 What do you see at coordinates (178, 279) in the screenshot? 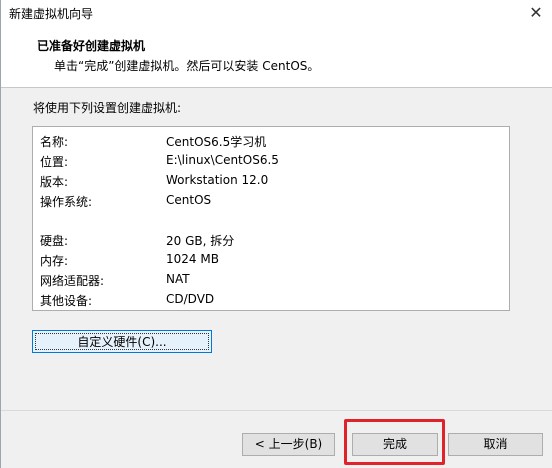
I see `summary-value: NAT` at bounding box center [178, 279].